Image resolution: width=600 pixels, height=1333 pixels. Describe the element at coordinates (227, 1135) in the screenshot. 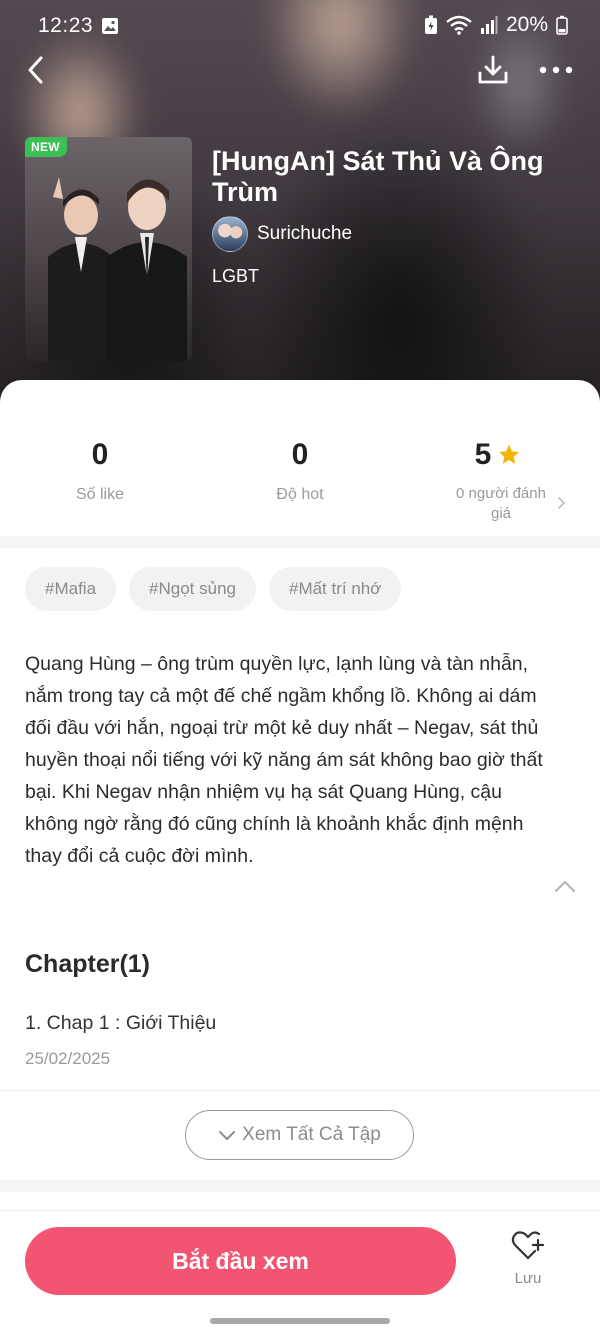

I see `chevron-down-icon` at that location.